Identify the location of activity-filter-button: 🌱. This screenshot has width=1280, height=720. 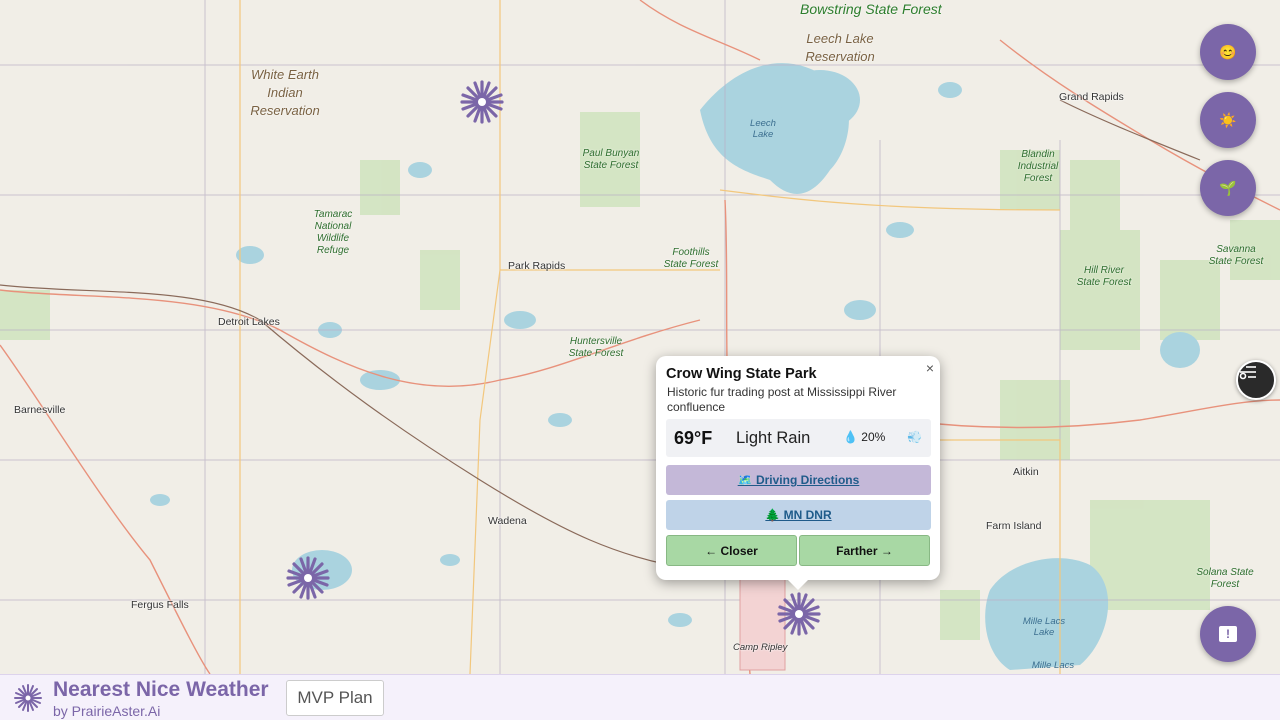
(1228, 188).